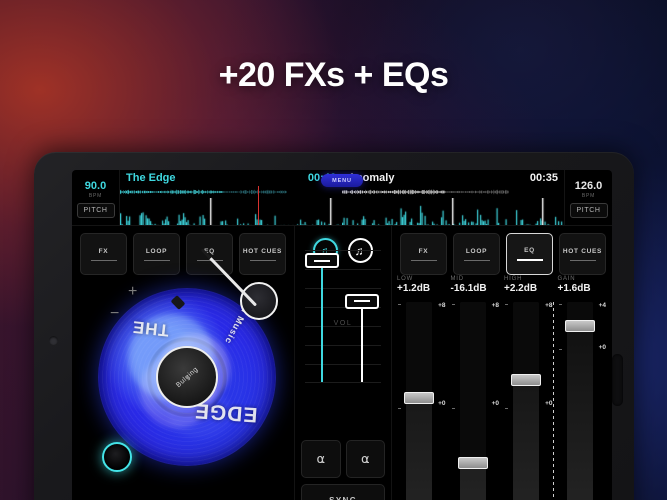 The width and height of the screenshot is (667, 500). I want to click on deck-a-bpm-box: 90.0 BPM PITCH, so click(96, 197).